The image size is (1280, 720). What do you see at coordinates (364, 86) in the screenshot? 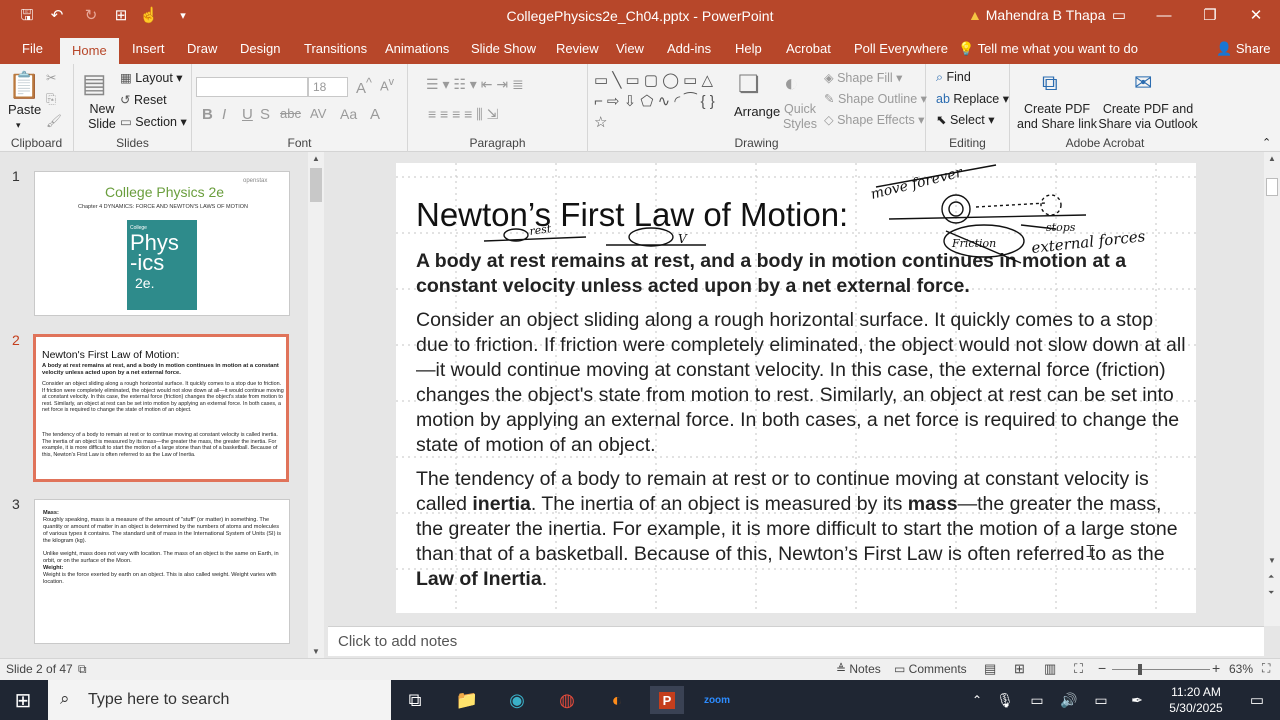
I see `increase-font-icon: A^` at bounding box center [364, 86].